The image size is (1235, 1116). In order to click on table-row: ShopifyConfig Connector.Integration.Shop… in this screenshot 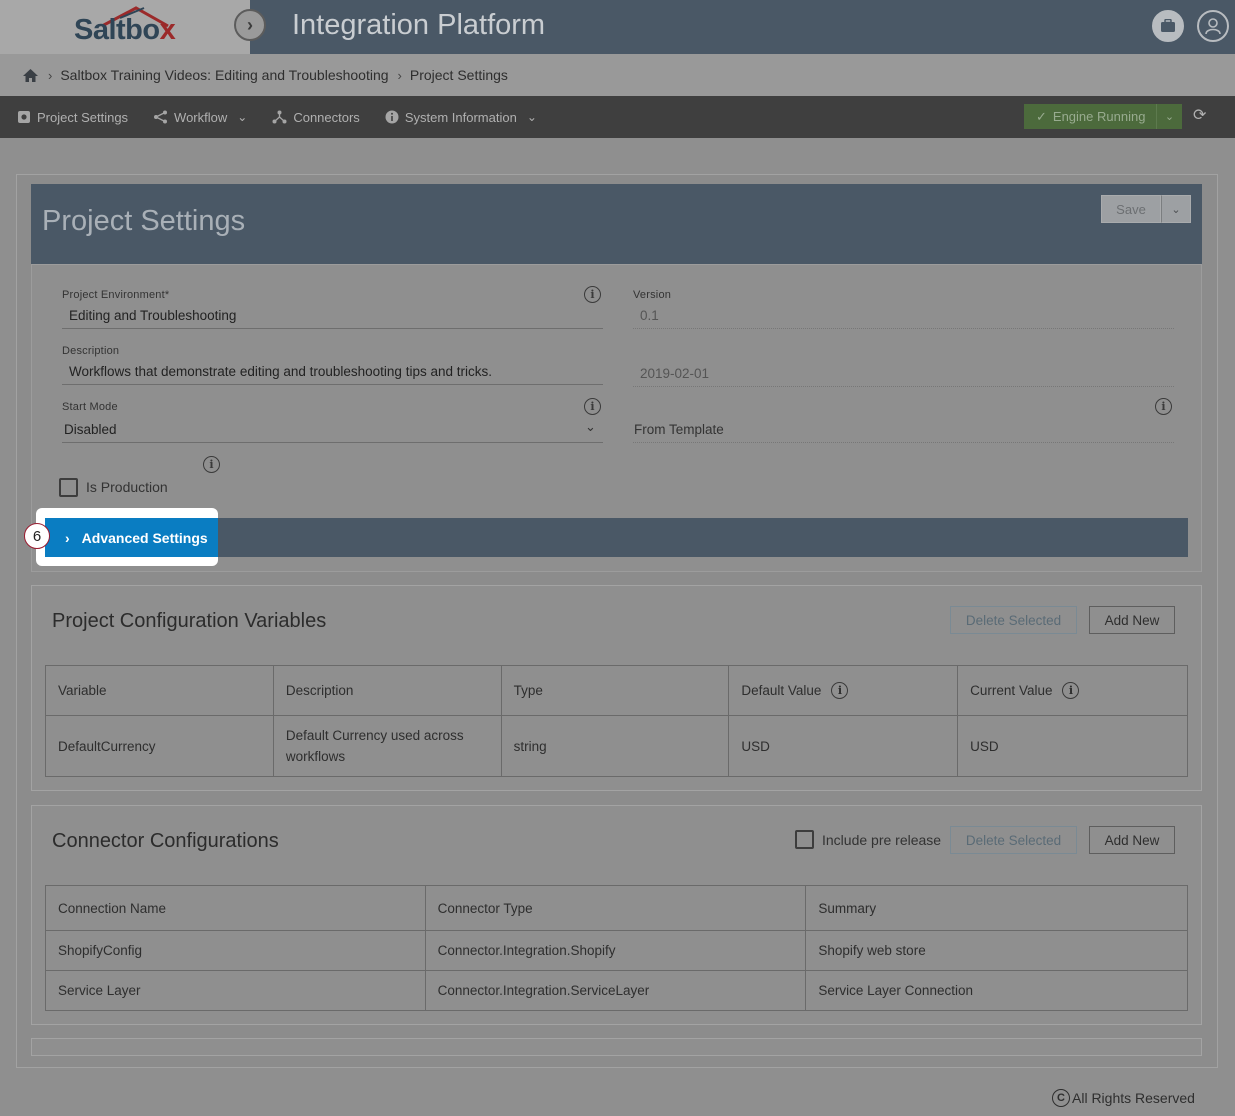, I will do `click(616, 950)`.